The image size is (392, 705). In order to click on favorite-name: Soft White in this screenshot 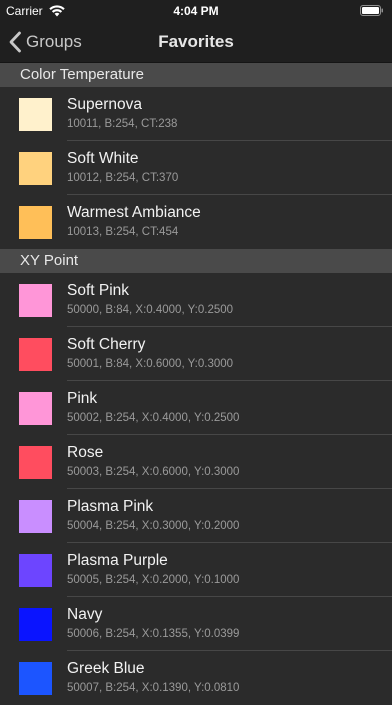, I will do `click(103, 158)`.